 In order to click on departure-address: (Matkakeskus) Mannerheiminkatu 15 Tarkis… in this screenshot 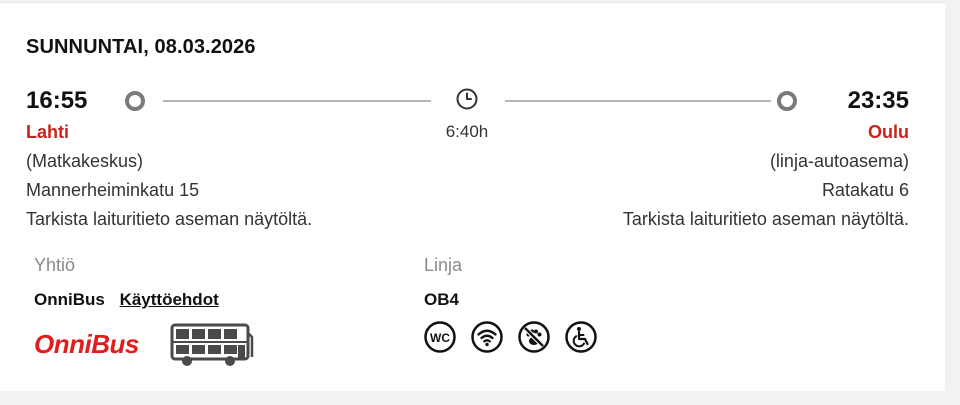, I will do `click(169, 190)`.